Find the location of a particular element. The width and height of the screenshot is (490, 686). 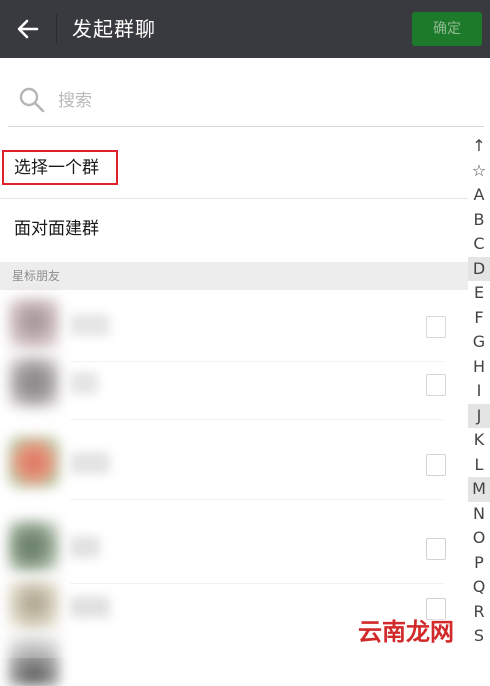

index-item-p: P is located at coordinates (479, 563).